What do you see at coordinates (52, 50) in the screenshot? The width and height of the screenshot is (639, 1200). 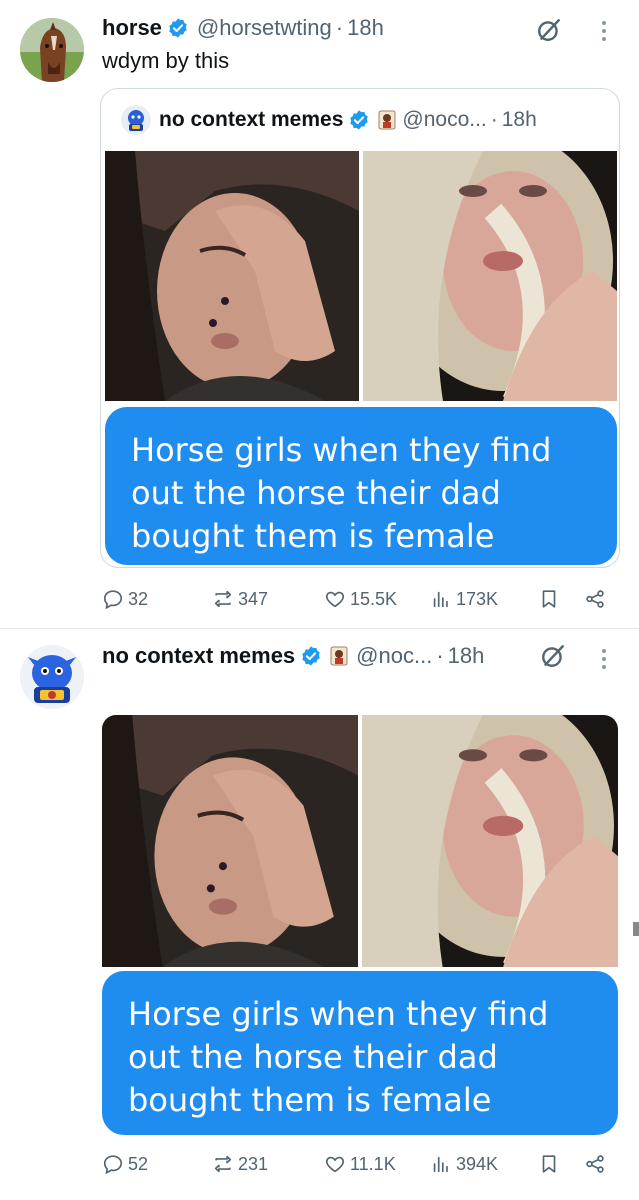 I see `avatar-horse` at bounding box center [52, 50].